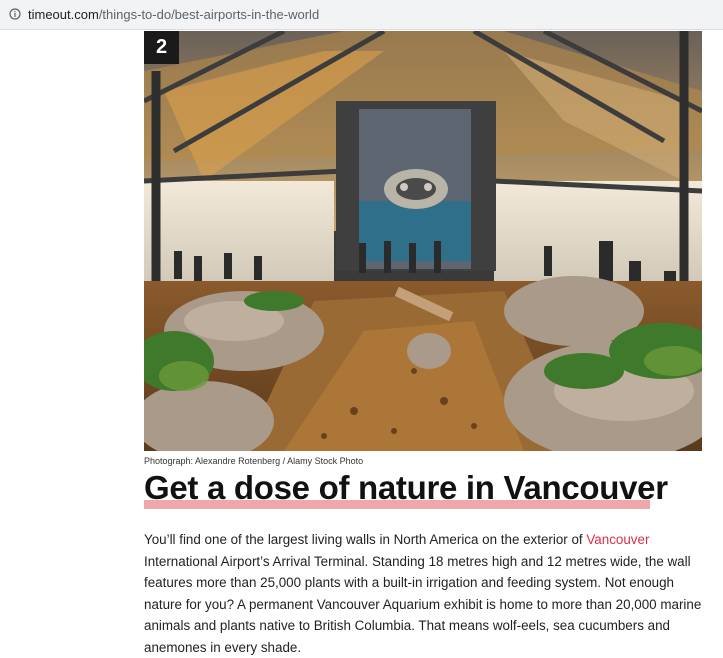  I want to click on article-headline: Get a dose of nature in Vancouver, so click(406, 487).